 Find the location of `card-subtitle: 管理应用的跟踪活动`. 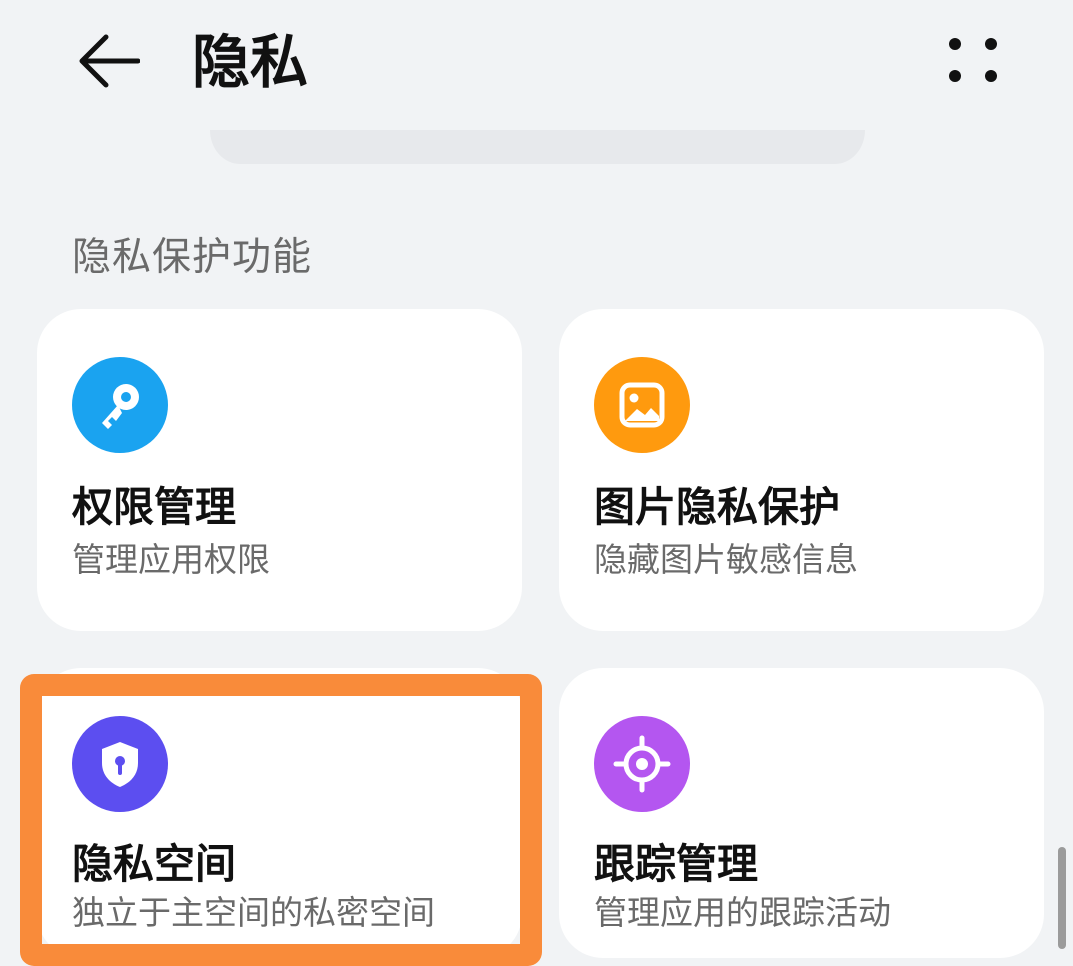

card-subtitle: 管理应用的跟踪活动 is located at coordinates (742, 912).